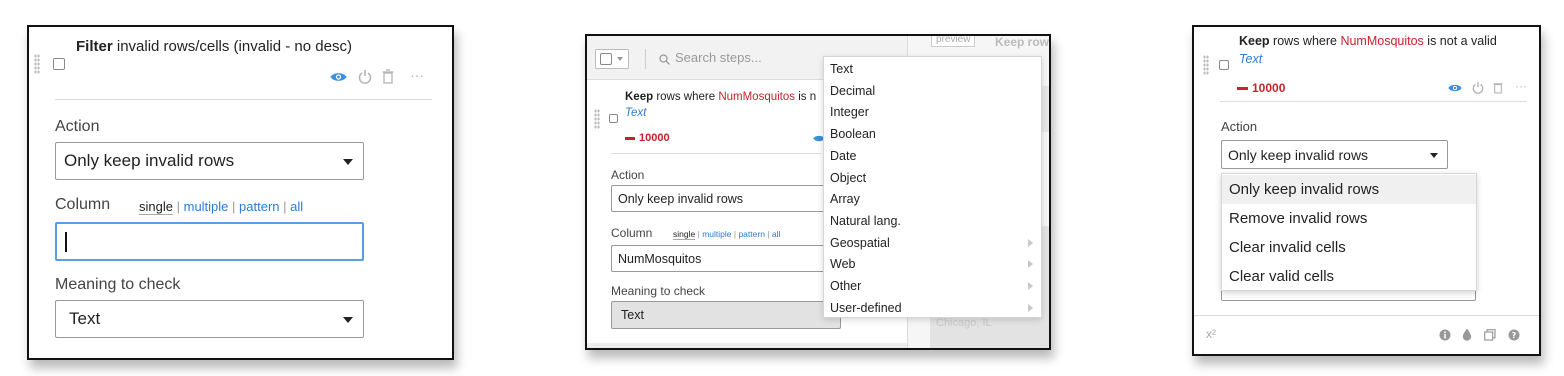 This screenshot has height=376, width=1564. I want to click on formula-icon: x², so click(1211, 334).